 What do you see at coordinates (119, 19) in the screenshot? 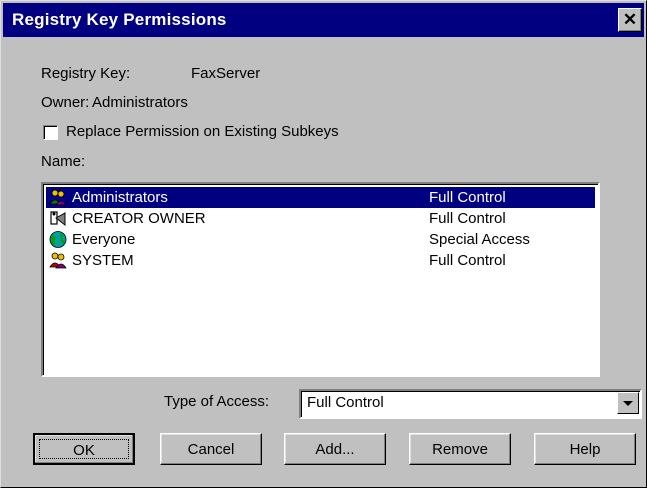
I see `window-title: Registry Key Permissions` at bounding box center [119, 19].